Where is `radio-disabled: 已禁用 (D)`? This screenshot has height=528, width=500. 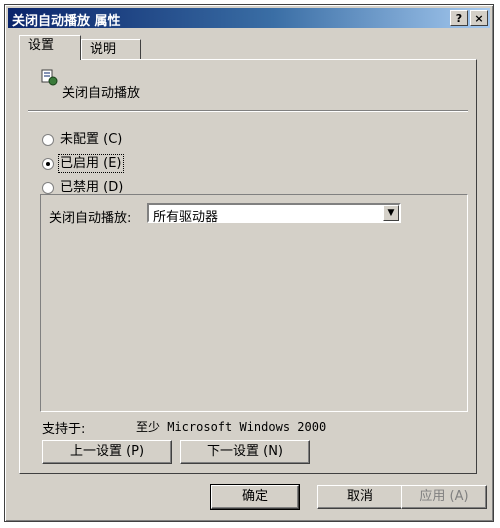
radio-disabled: 已禁用 (D) is located at coordinates (82, 185).